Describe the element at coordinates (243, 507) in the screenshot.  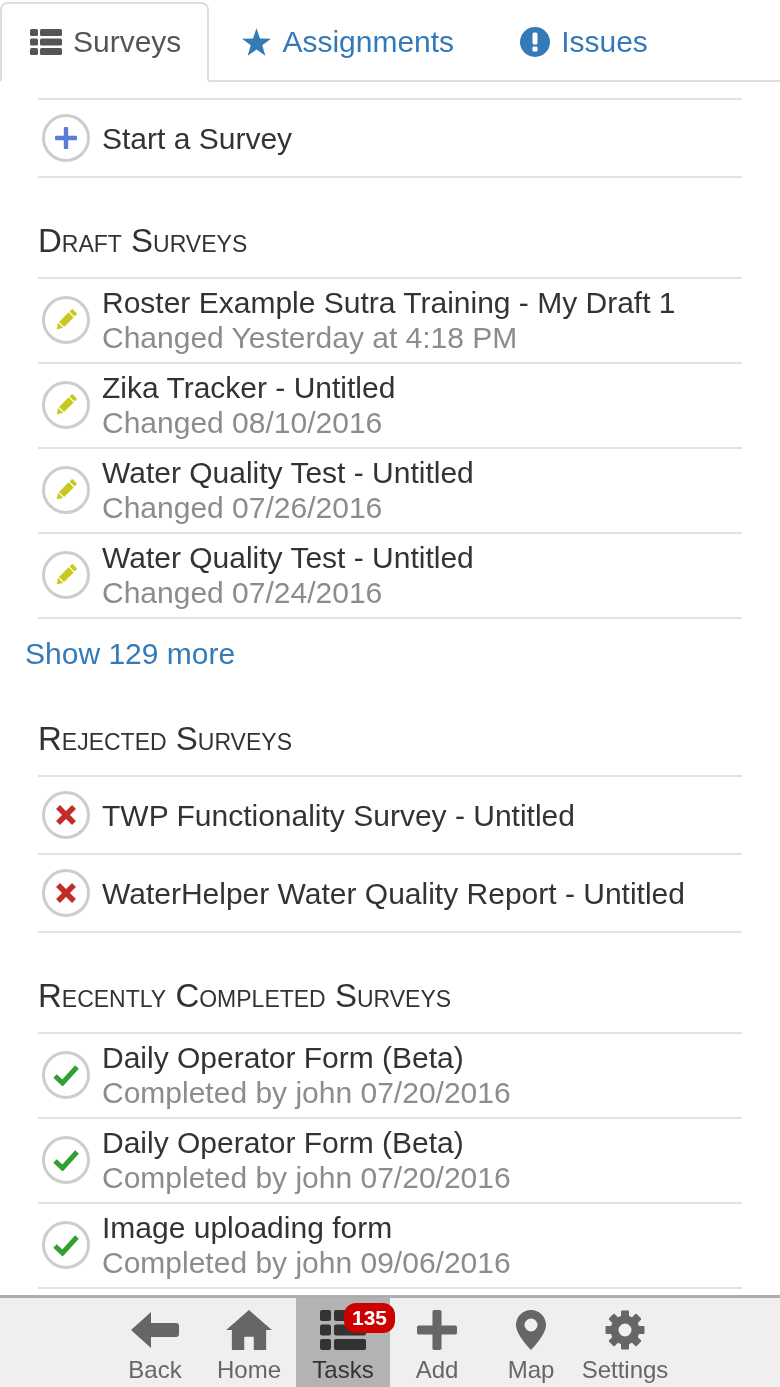
I see `survey-subtitle: Changed 07/26/2016` at that location.